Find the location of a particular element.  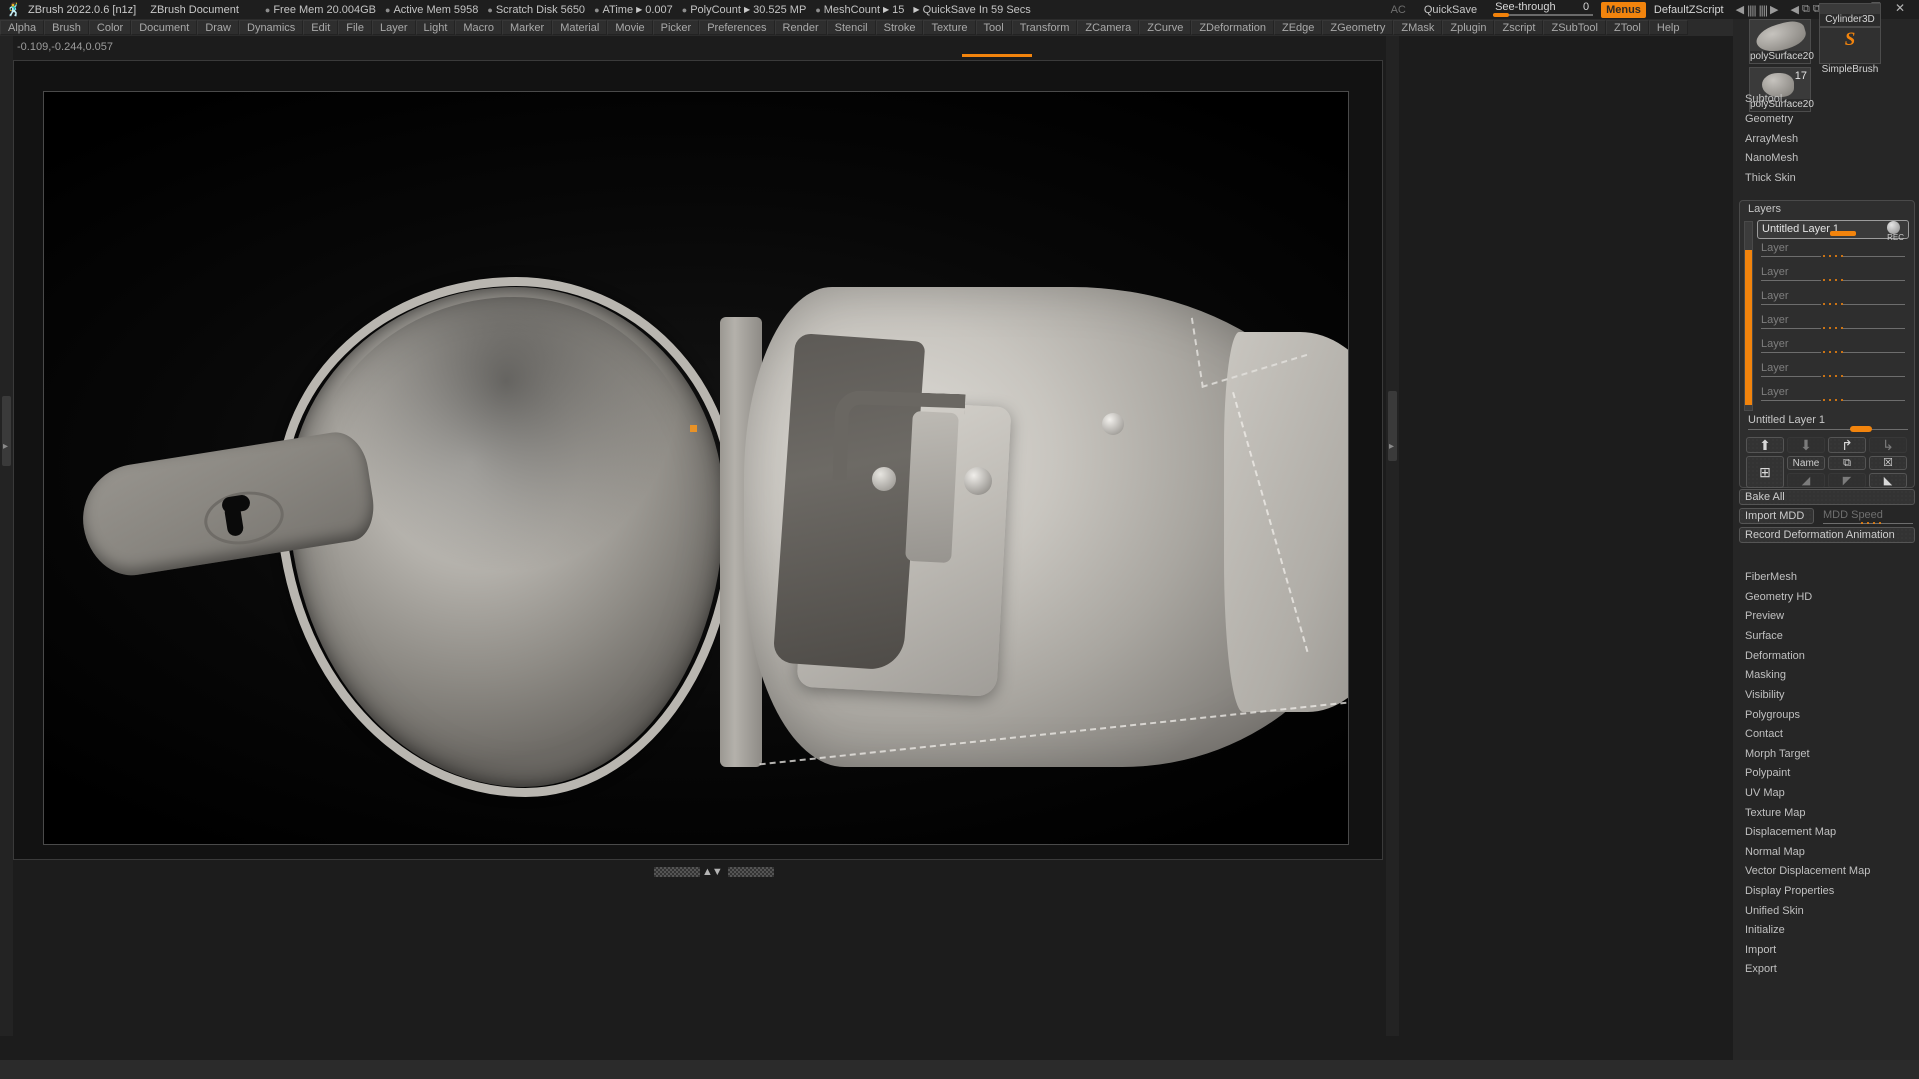

menu-item-material: Material is located at coordinates (580, 27).